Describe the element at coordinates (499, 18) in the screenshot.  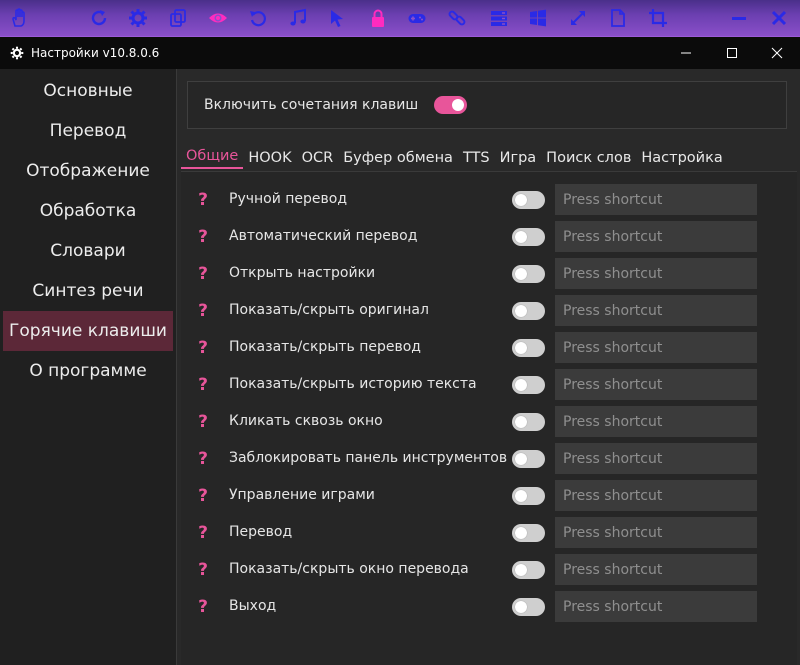
I see `layers-icon` at that location.